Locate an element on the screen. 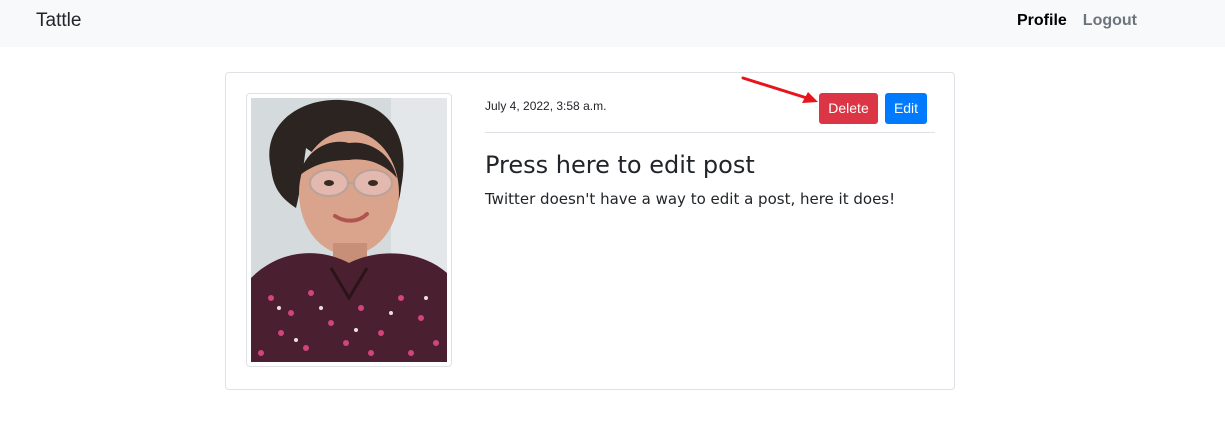 The image size is (1225, 434). profile-photo is located at coordinates (349, 230).